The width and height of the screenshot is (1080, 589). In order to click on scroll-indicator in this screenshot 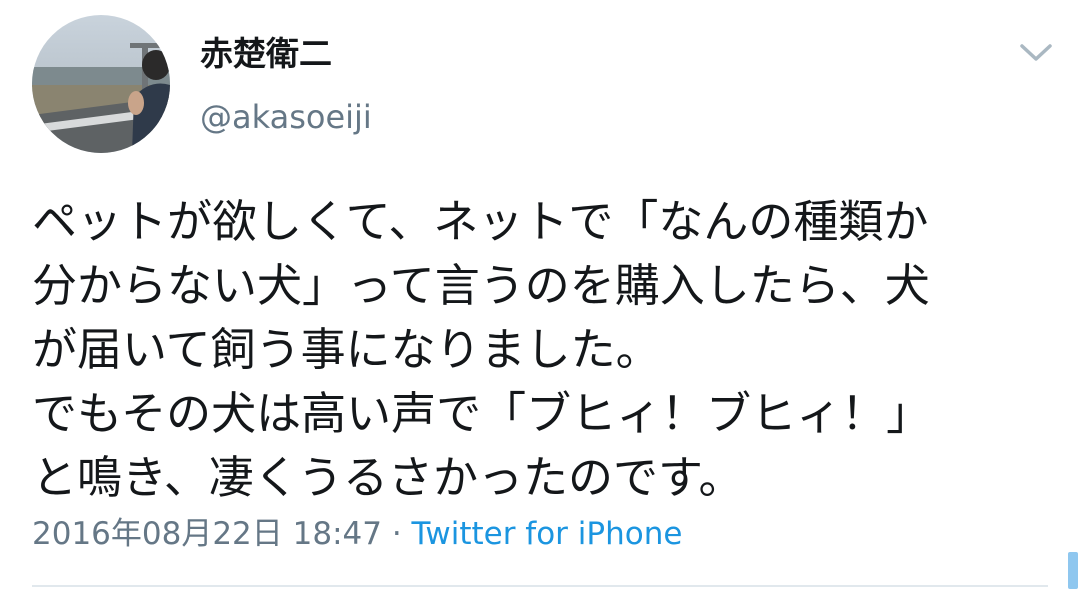, I will do `click(1073, 570)`.